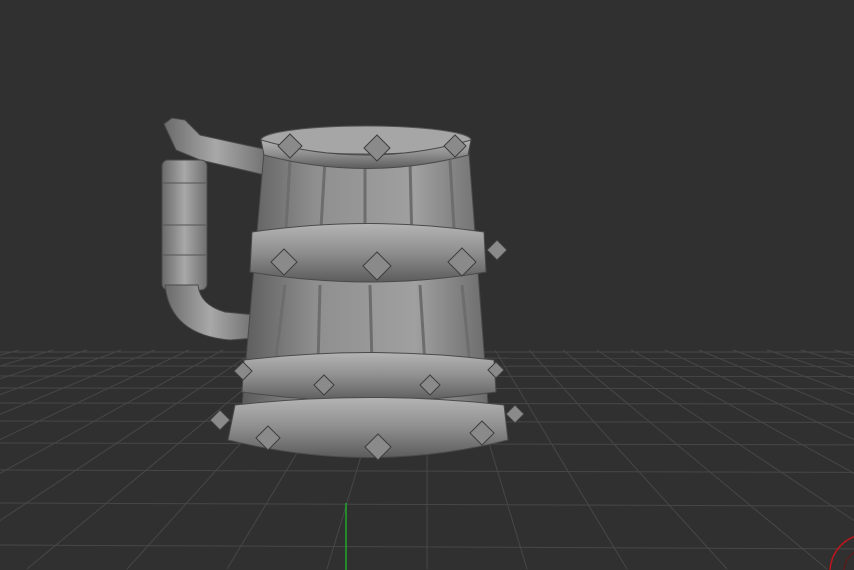 The width and height of the screenshot is (854, 570). What do you see at coordinates (369, 377) in the screenshot?
I see `lower-band` at bounding box center [369, 377].